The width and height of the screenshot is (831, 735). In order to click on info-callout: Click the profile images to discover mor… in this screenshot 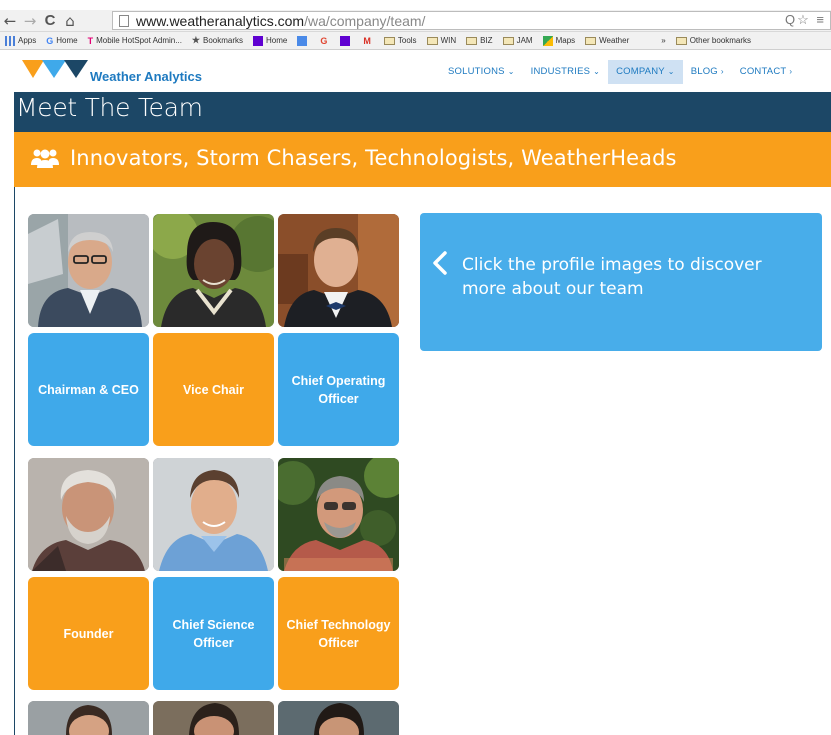, I will do `click(621, 282)`.